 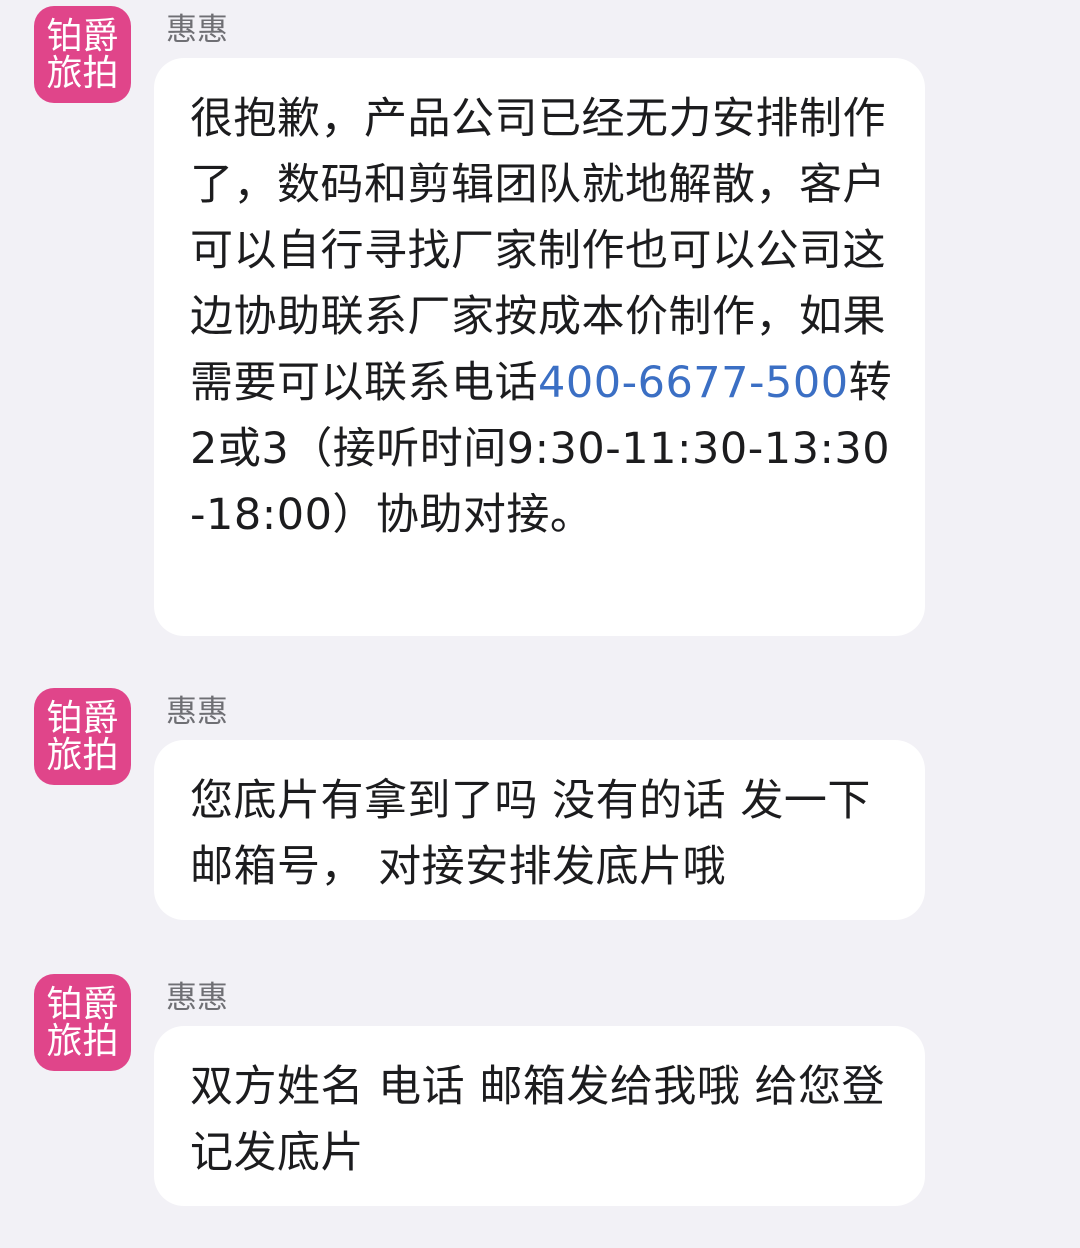 I want to click on message-bubble: 您底片有拿到了吗 没有的话 发一下邮箱号， 对接安排发底片哦, so click(x=539, y=830).